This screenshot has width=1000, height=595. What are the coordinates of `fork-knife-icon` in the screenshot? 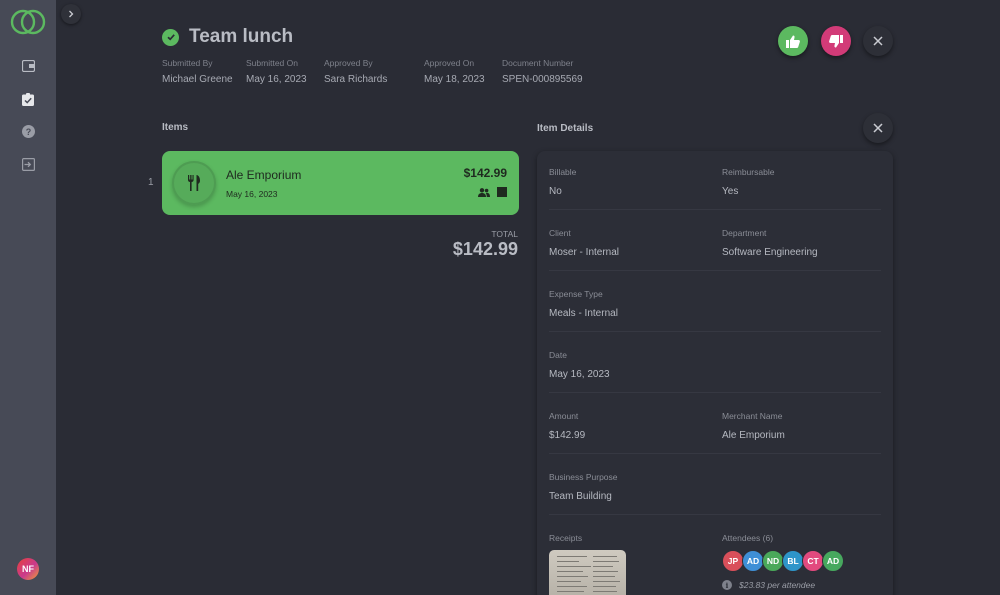 It's located at (194, 183).